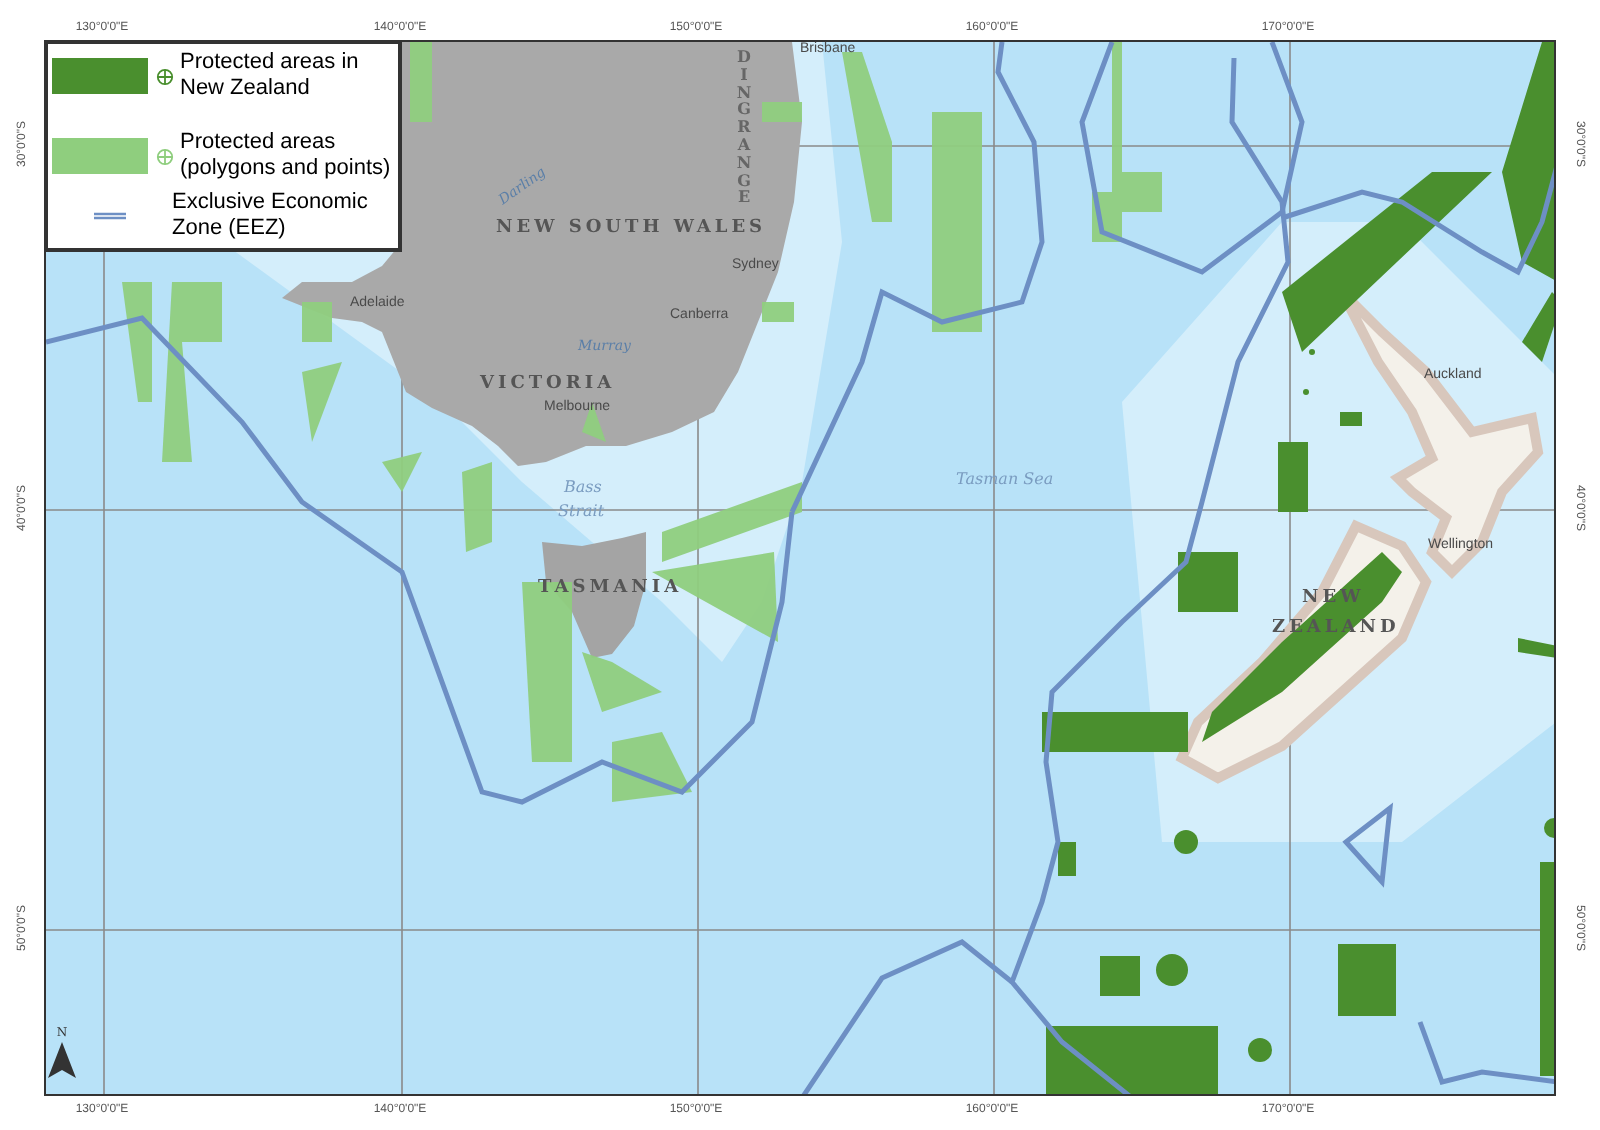 Image resolution: width=1600 pixels, height=1130 pixels. Describe the element at coordinates (744, 127) in the screenshot. I see `range-label: DINGRANGE` at that location.